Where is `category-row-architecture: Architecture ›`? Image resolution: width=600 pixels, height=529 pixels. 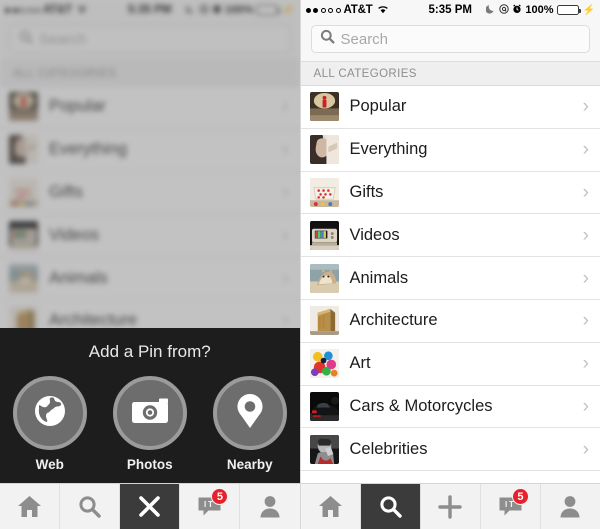
category-row-architecture: Architecture › is located at coordinates (450, 321).